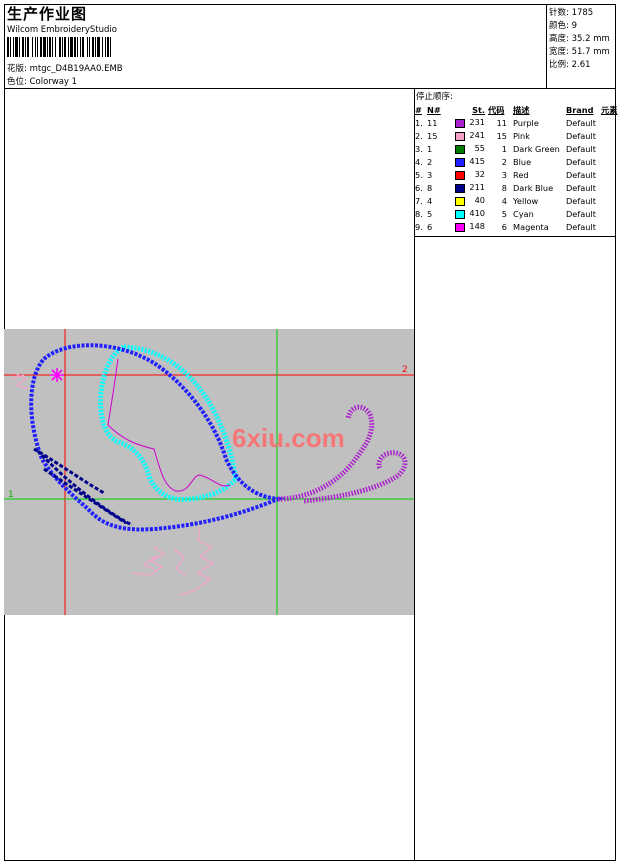 The width and height of the screenshot is (620, 861). Describe the element at coordinates (62, 30) in the screenshot. I see `software-name: Wilcom EmbroideryStudio` at that location.